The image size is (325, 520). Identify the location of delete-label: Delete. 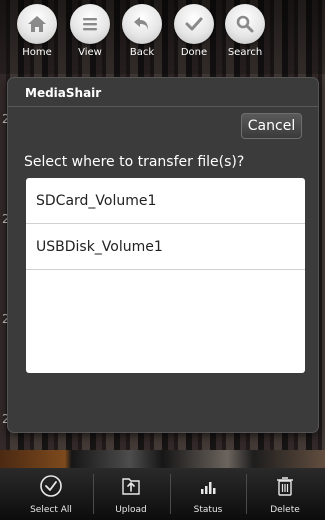
(285, 510).